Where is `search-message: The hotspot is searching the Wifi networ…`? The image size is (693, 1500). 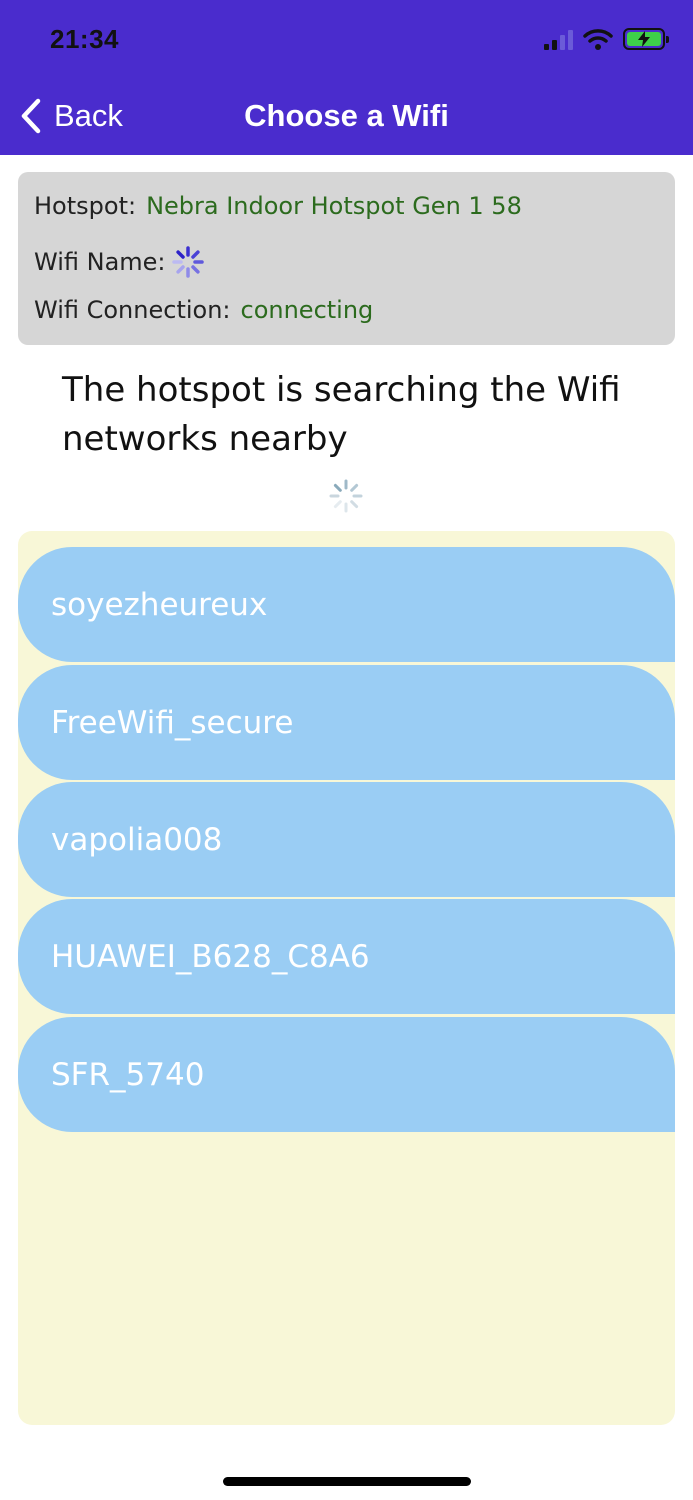 search-message: The hotspot is searching the Wifi networ… is located at coordinates (341, 414).